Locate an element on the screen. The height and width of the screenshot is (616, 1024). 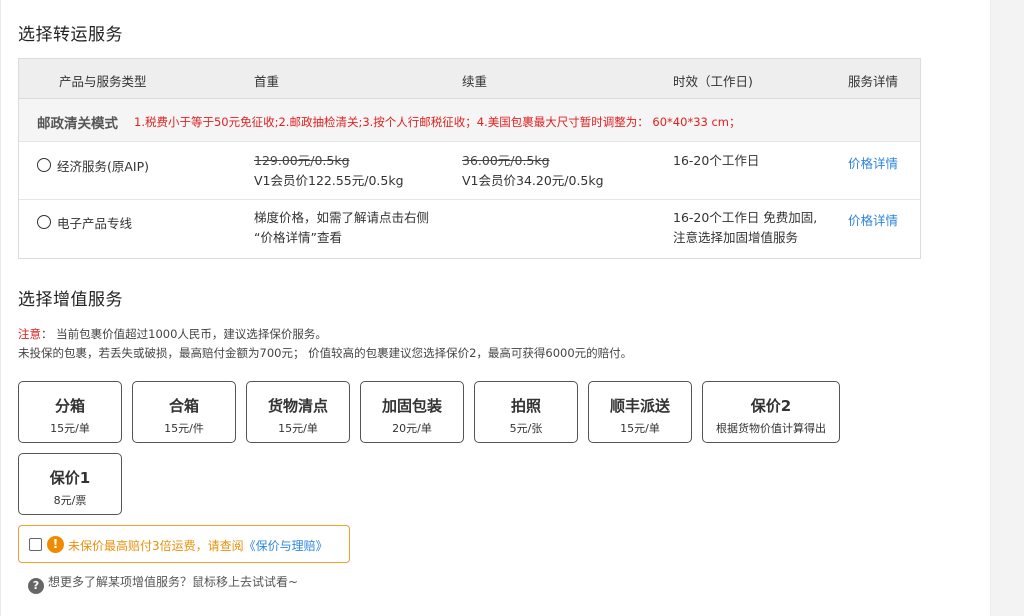
insurance-warning-text: 未保价最高赔付3倍运费，请查阅 is located at coordinates (156, 546).